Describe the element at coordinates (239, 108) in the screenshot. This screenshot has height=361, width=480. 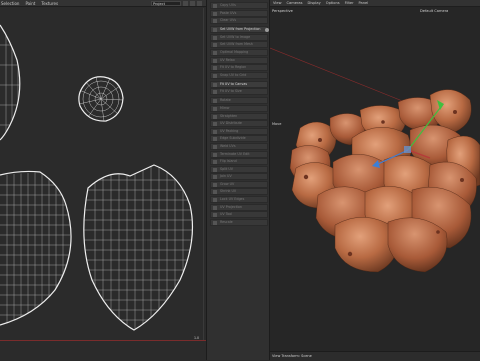
I see `command-item: Mirror` at that location.